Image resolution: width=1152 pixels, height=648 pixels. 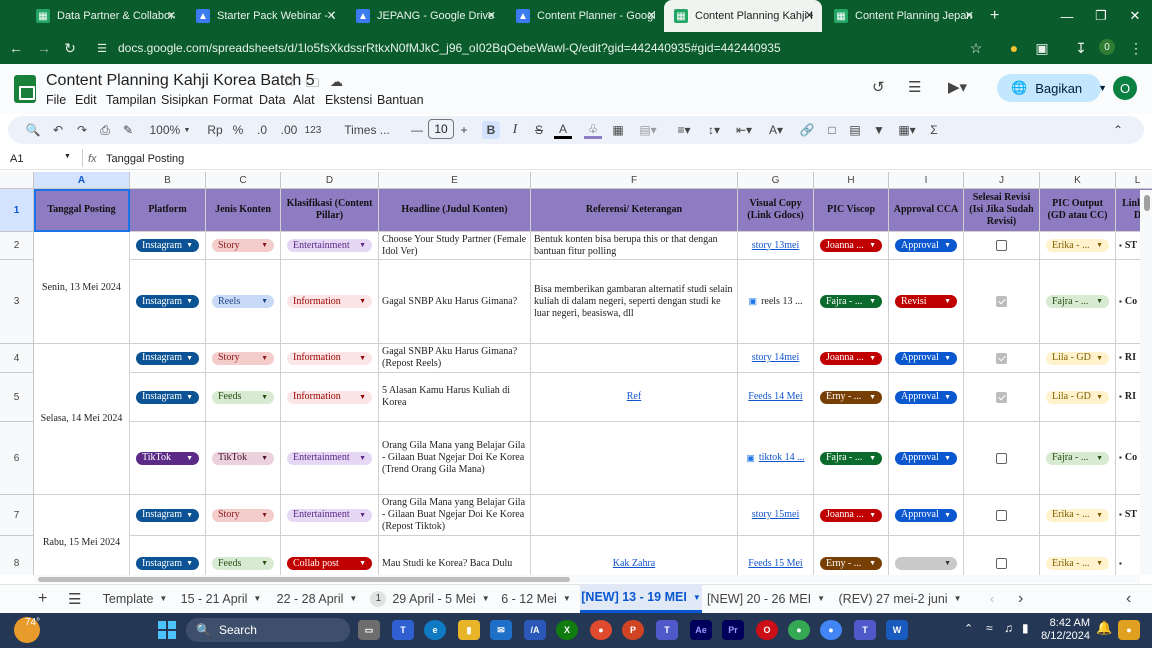 What do you see at coordinates (701, 630) in the screenshot?
I see `after-effects-icon: Ae` at bounding box center [701, 630].